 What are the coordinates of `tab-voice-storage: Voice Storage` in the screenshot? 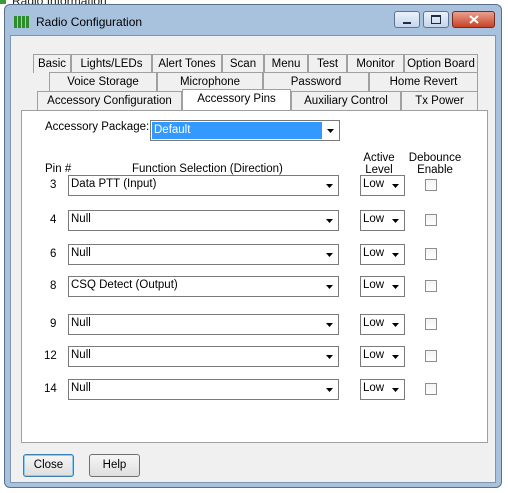 It's located at (103, 81).